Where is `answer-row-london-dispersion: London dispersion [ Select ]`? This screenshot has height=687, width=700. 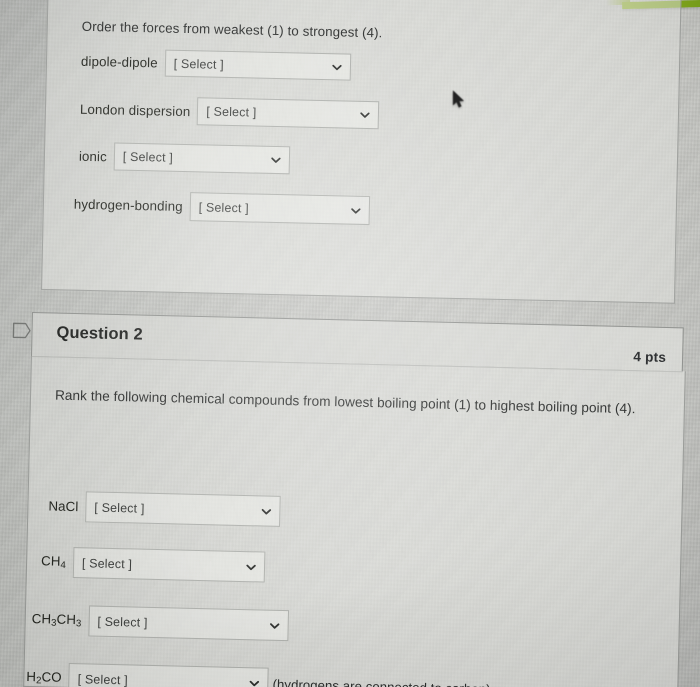
answer-row-london-dispersion: London dispersion [ Select ] is located at coordinates (230, 112).